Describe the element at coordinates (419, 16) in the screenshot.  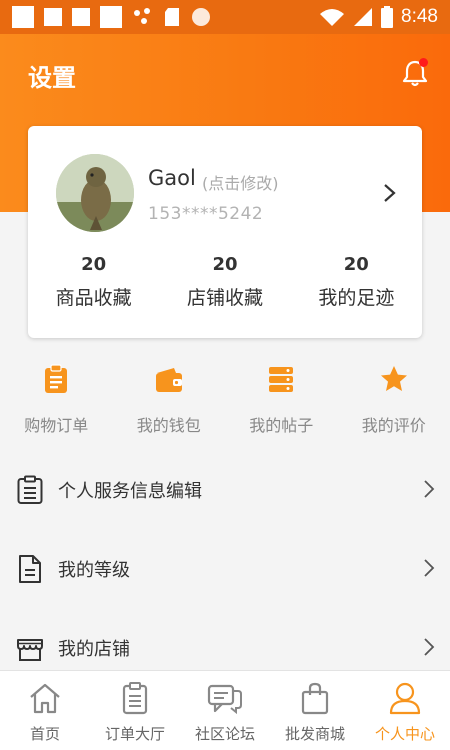
I see `status-time: 8:48` at that location.